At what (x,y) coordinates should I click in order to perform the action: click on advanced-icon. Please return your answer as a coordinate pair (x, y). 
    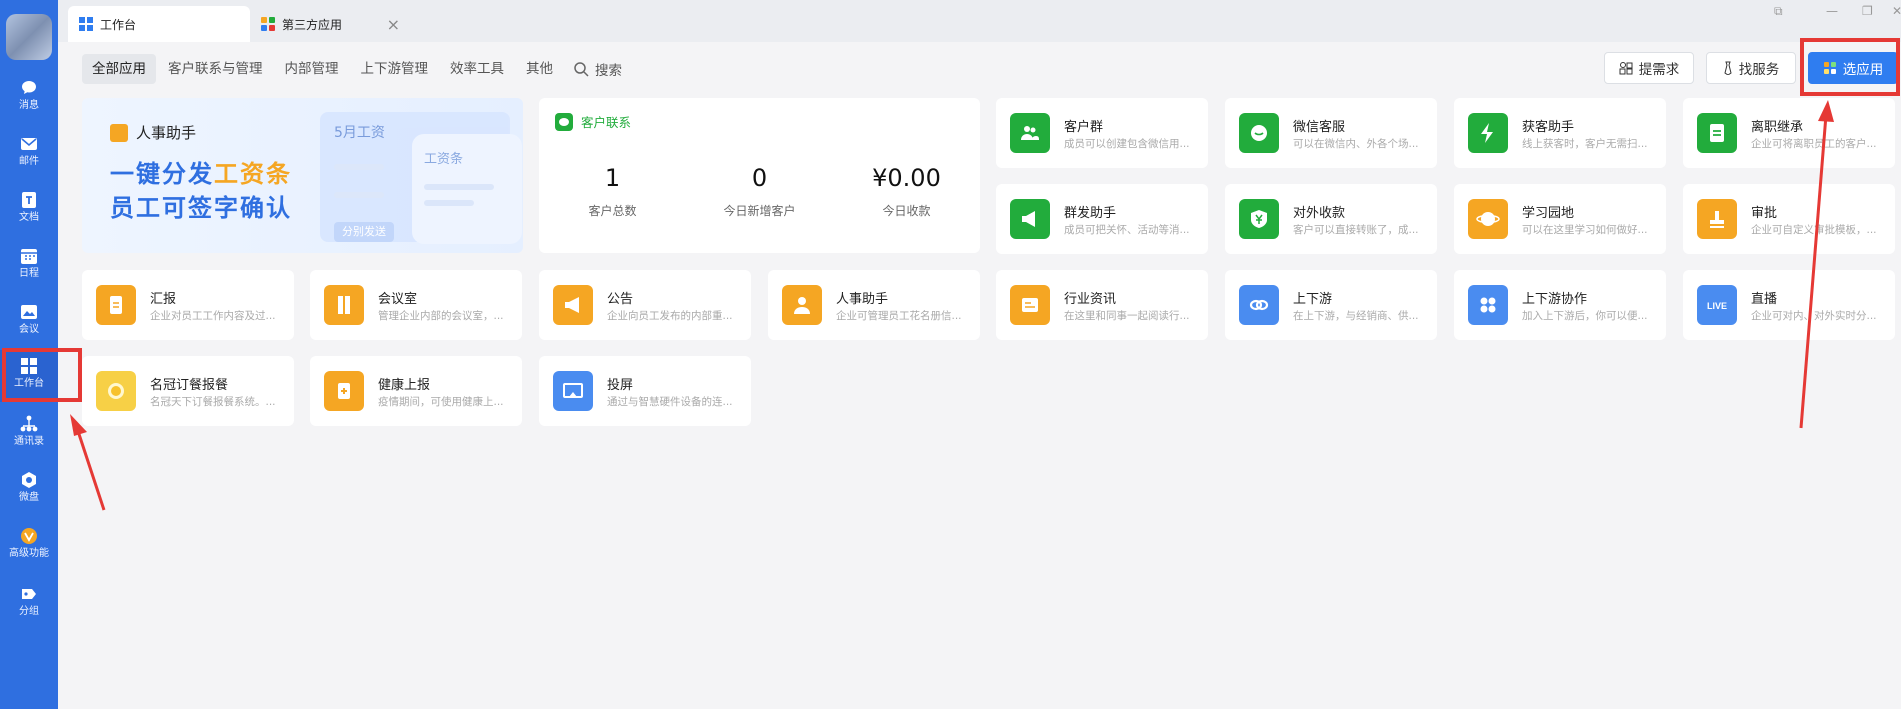
    Looking at the image, I should click on (29, 536).